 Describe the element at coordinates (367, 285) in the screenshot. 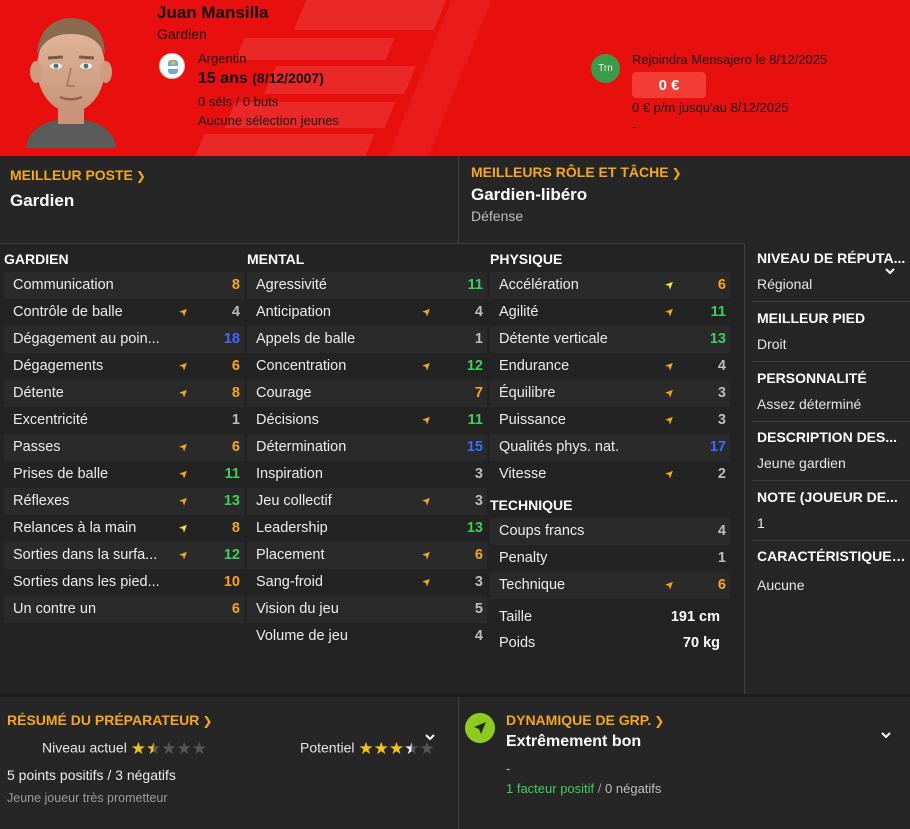

I see `attribute-row: Agressivité 11` at that location.